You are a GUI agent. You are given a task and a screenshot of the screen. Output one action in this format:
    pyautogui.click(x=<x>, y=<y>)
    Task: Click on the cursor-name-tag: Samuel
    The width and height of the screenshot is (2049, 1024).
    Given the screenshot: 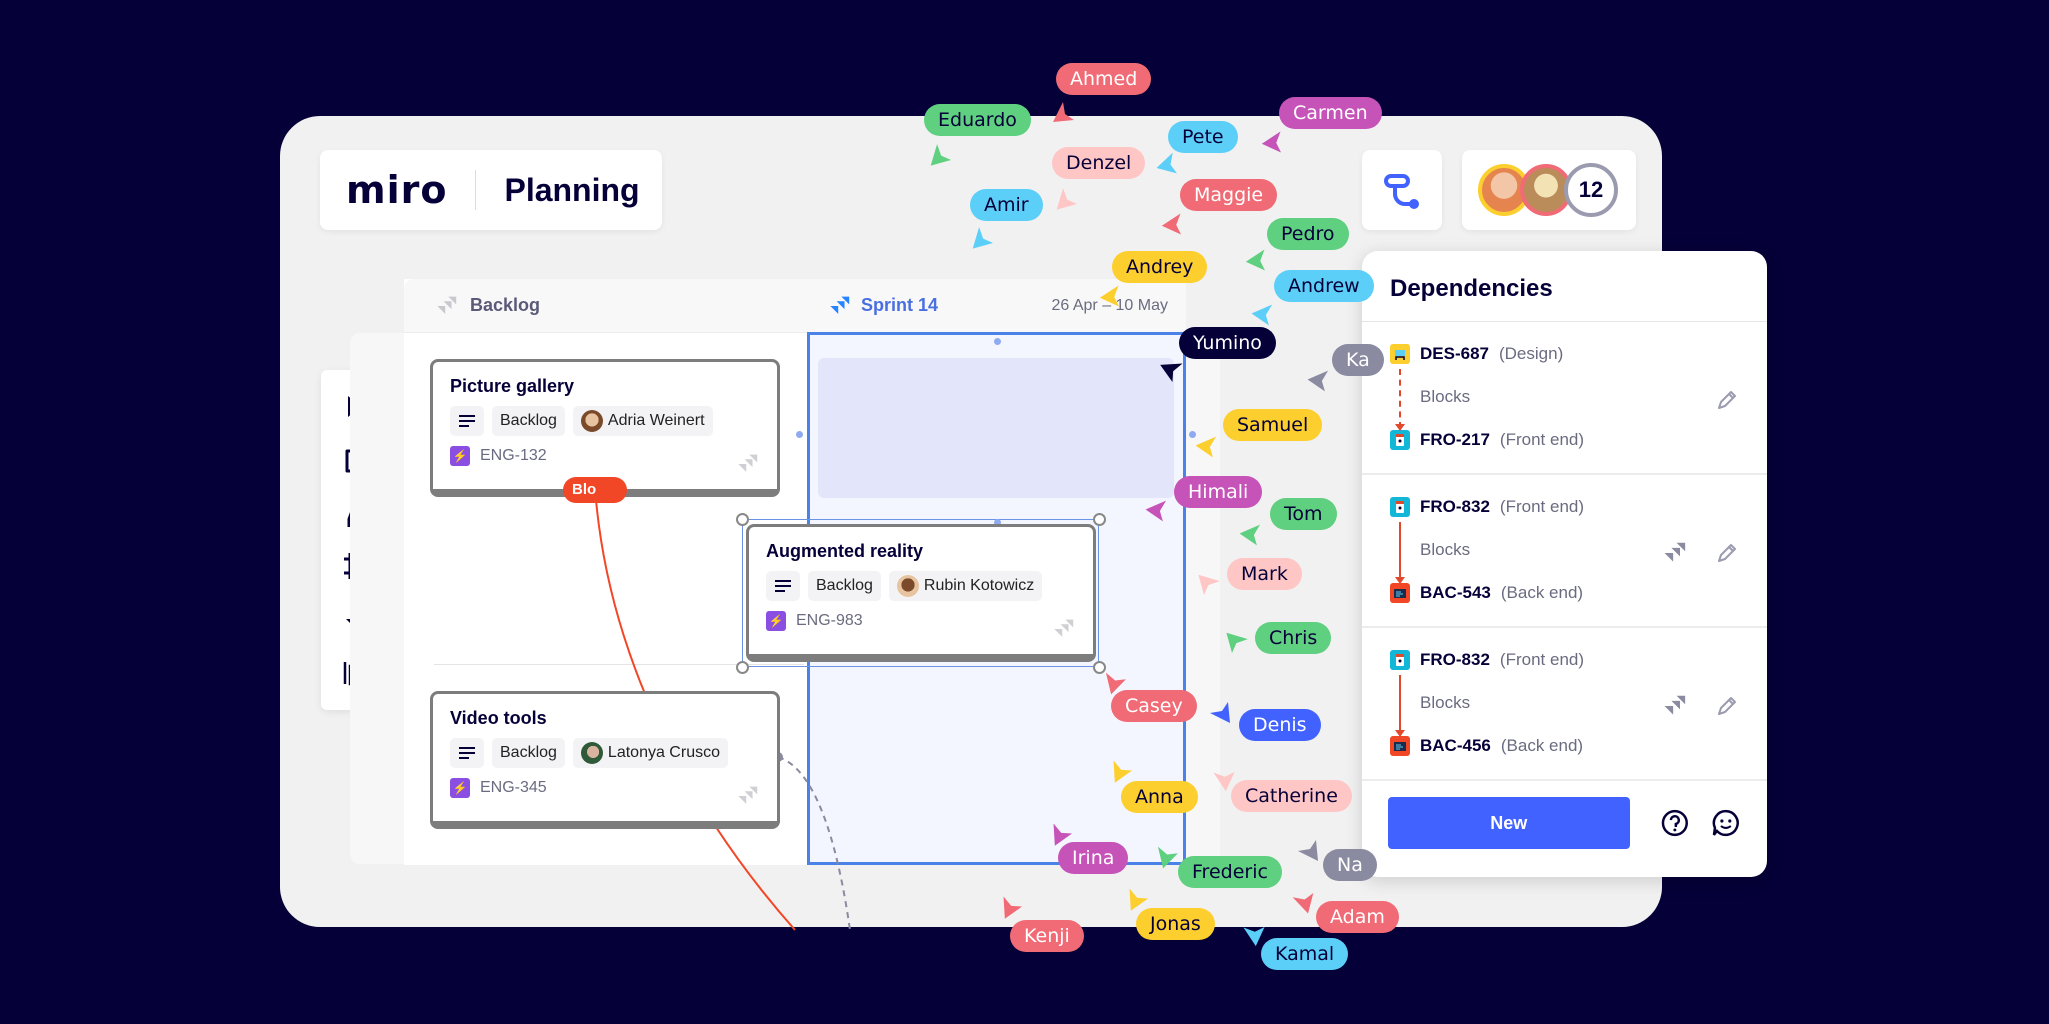 What is the action you would take?
    pyautogui.click(x=1273, y=425)
    